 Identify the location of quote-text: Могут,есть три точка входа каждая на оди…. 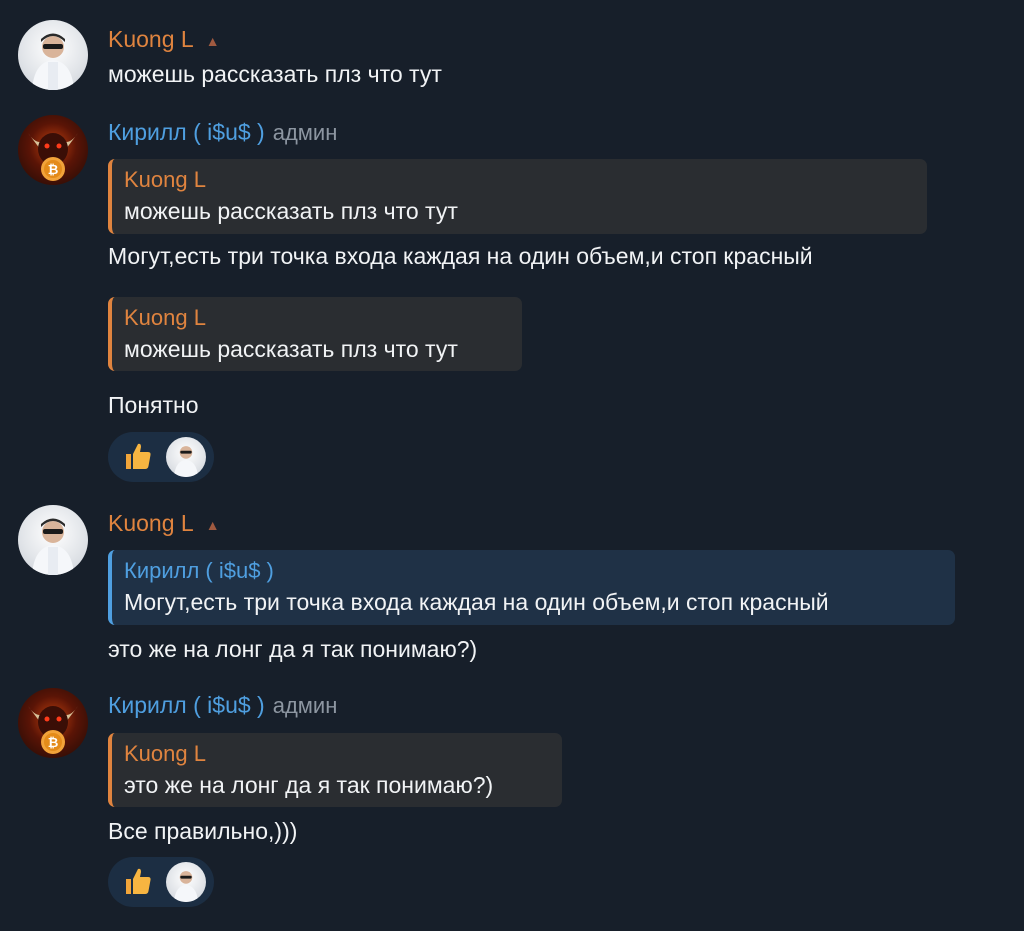
(476, 602).